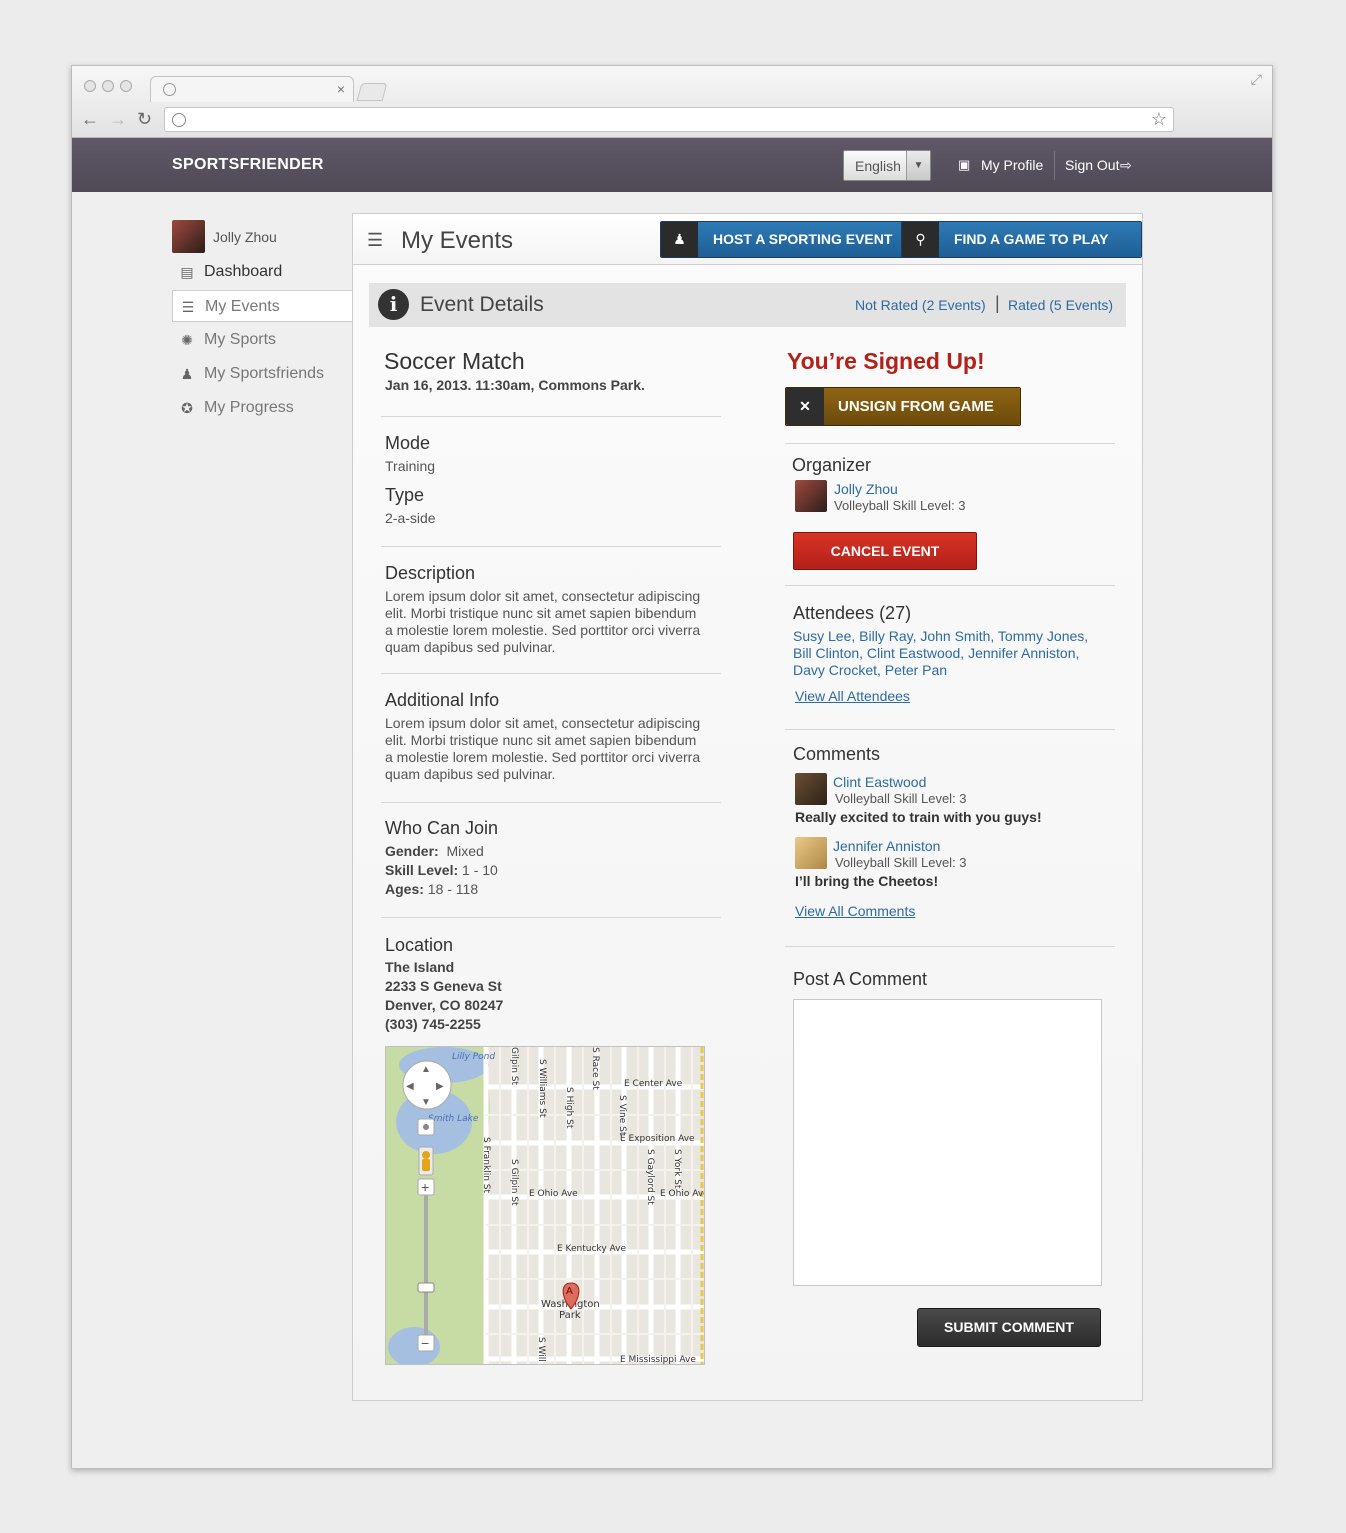  Describe the element at coordinates (248, 165) in the screenshot. I see `brand-logo: SPORTSFRIENDER` at that location.